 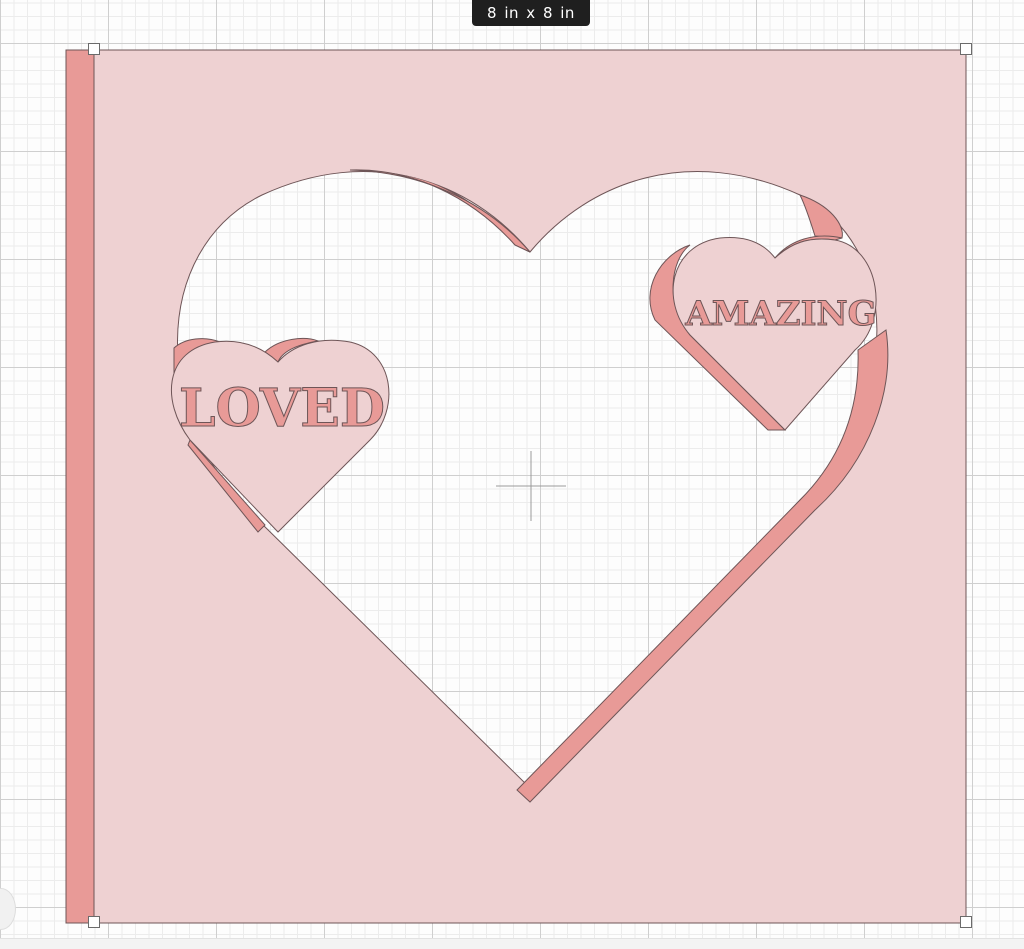 What do you see at coordinates (81, 486) in the screenshot?
I see `card-edge-strip` at bounding box center [81, 486].